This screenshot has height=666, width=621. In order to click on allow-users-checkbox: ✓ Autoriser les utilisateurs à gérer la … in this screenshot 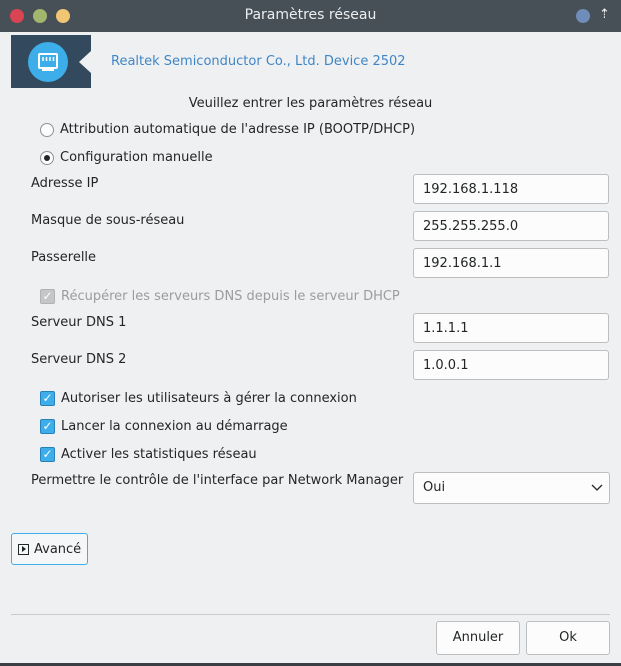, I will do `click(198, 398)`.